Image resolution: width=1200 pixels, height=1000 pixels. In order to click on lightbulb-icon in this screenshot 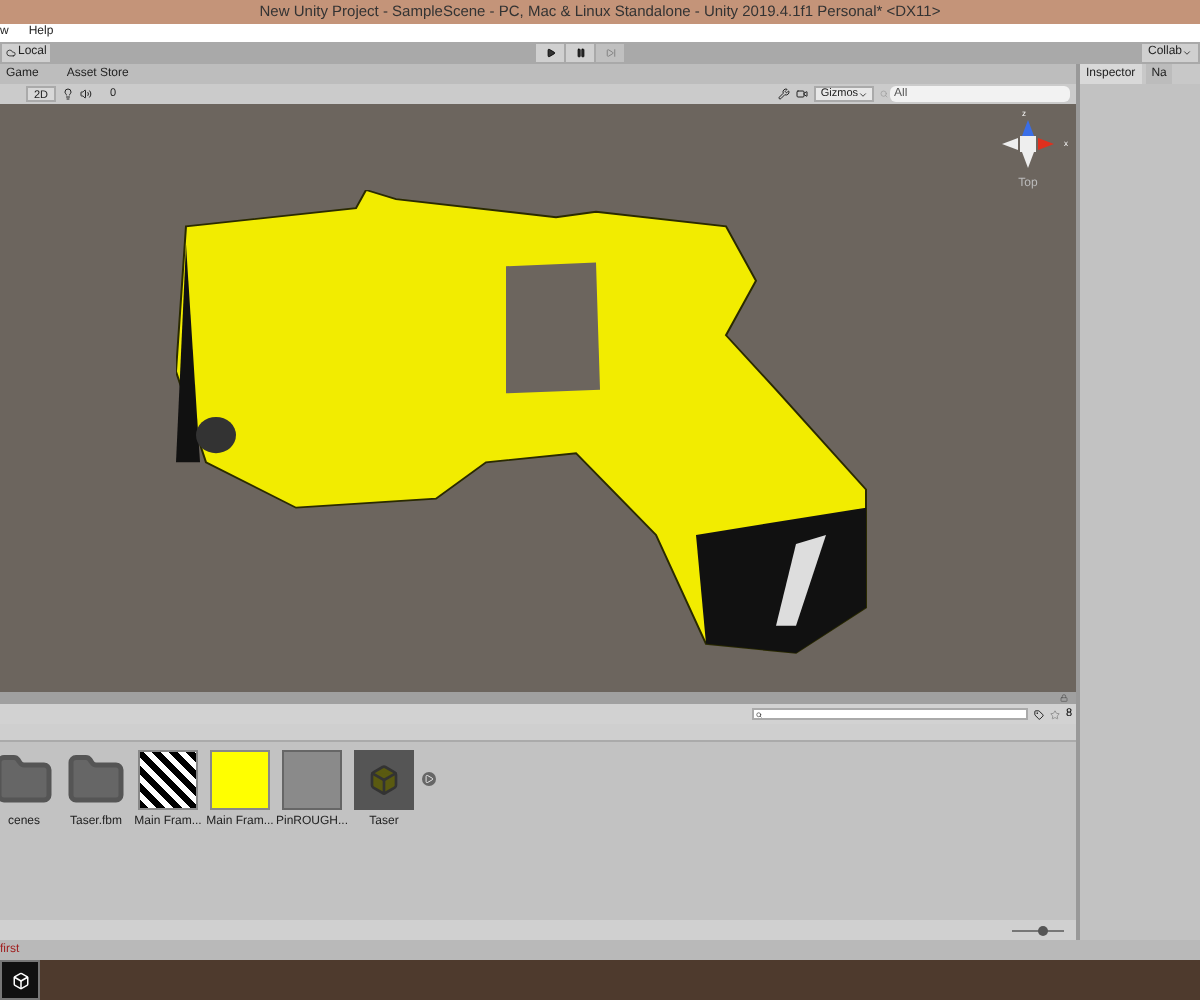, I will do `click(68, 94)`.